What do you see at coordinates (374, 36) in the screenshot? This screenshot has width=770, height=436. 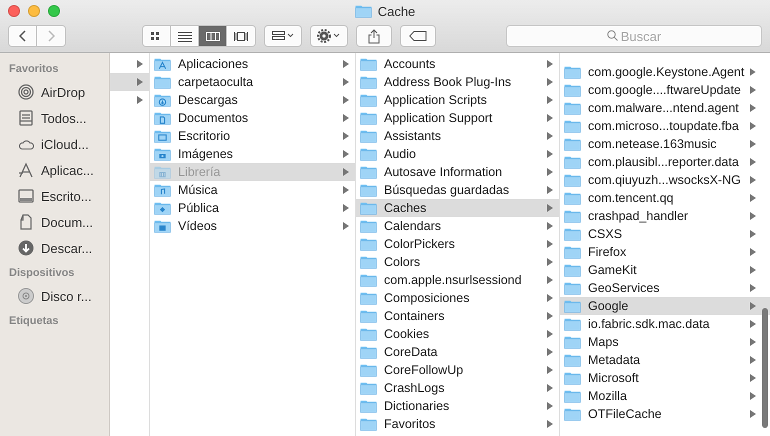 I see `share-button` at bounding box center [374, 36].